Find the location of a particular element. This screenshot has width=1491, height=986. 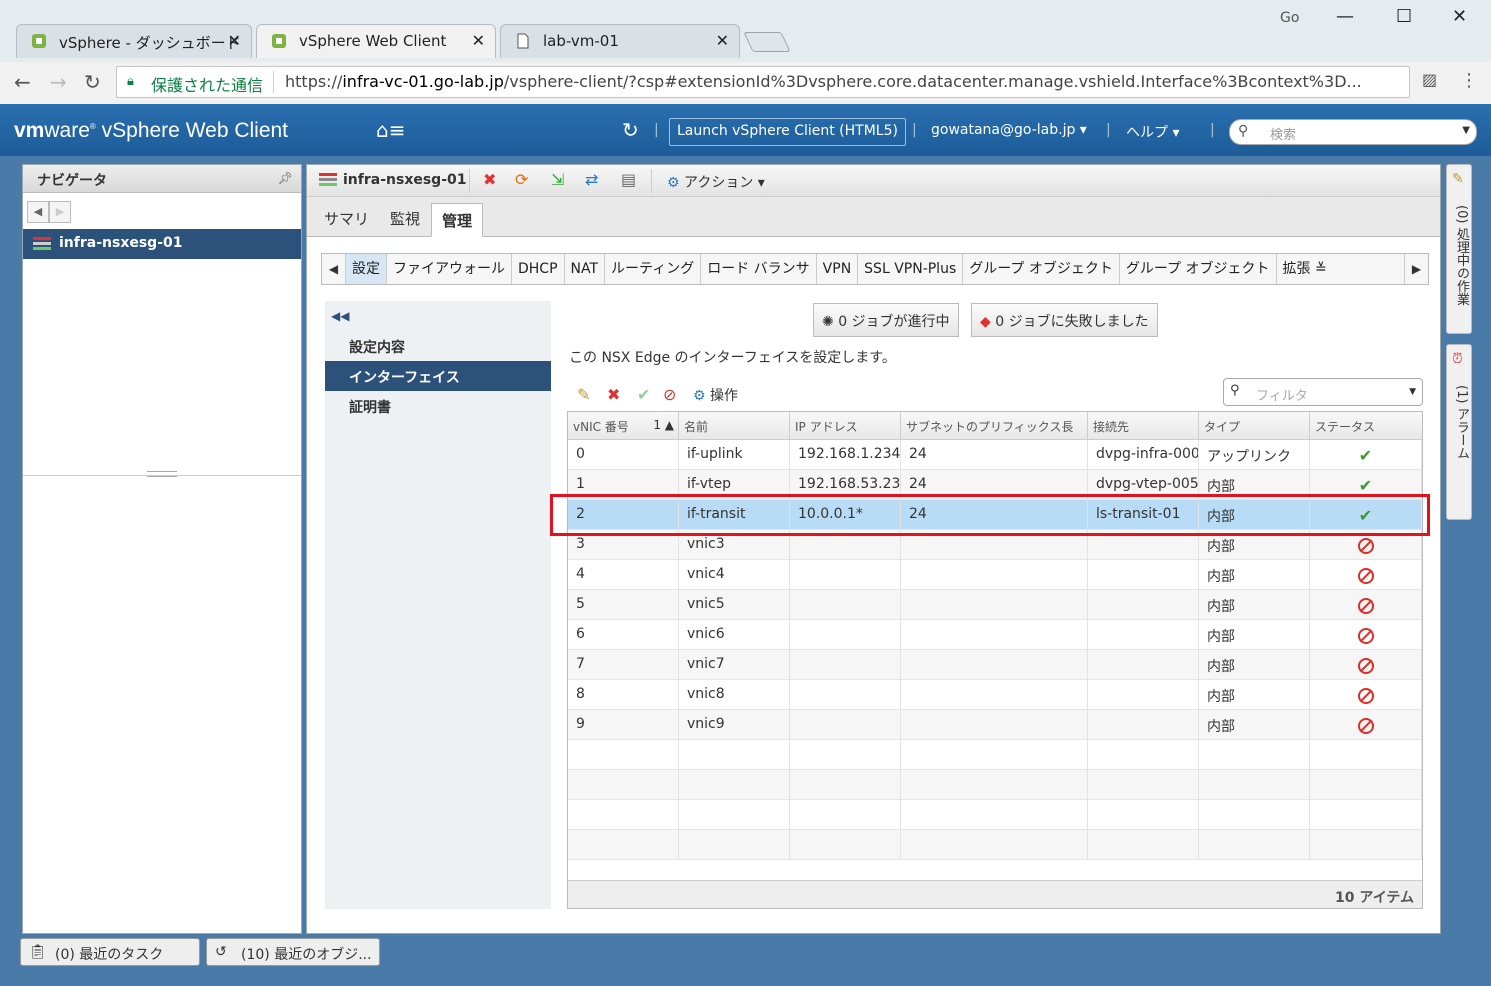

redeploy-icon: ⟳ is located at coordinates (521, 179).